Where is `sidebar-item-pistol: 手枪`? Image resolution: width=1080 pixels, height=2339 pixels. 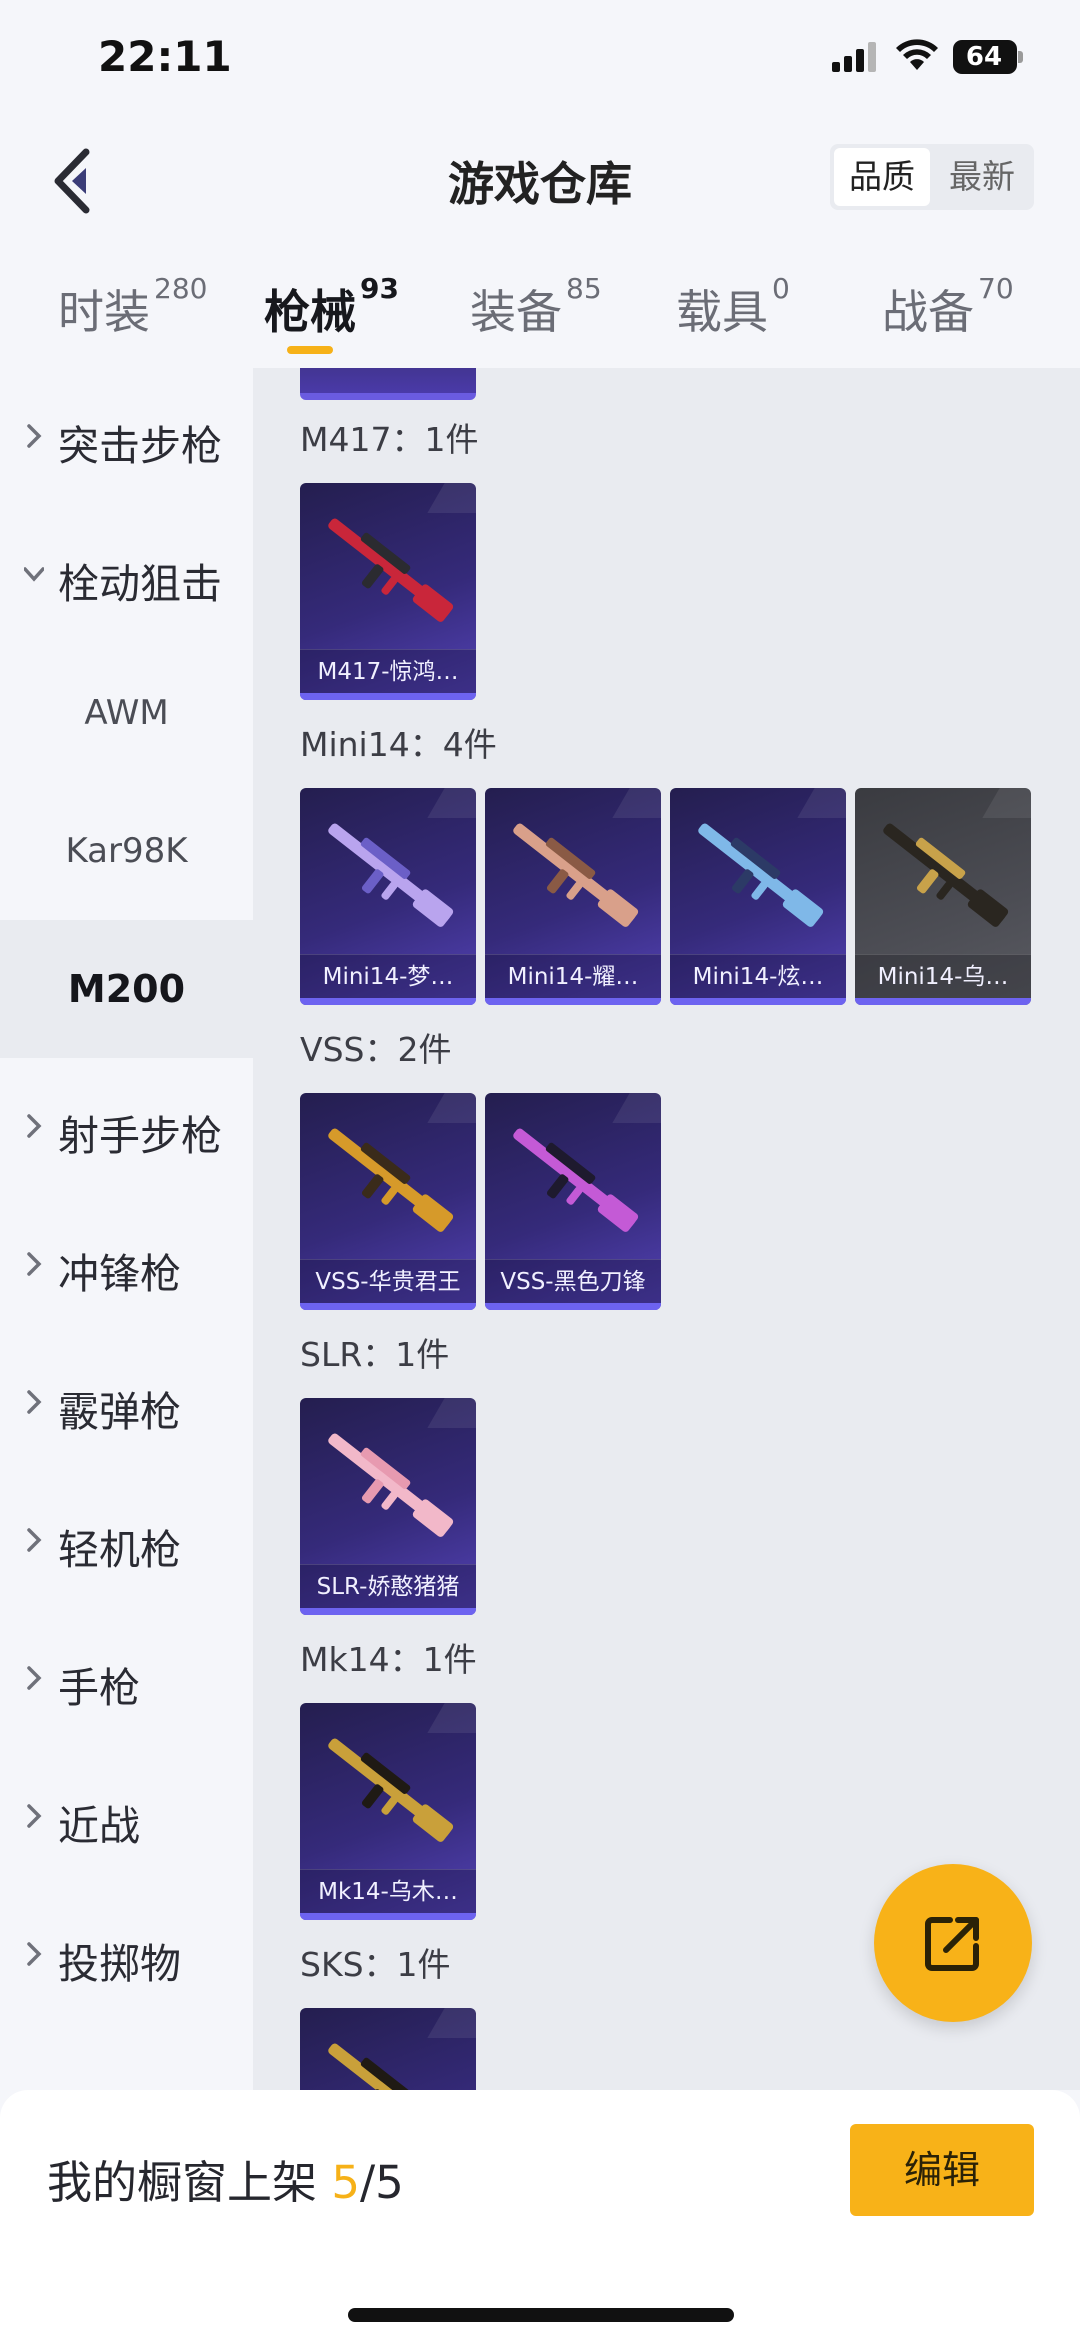 sidebar-item-pistol: 手枪 is located at coordinates (126, 1679).